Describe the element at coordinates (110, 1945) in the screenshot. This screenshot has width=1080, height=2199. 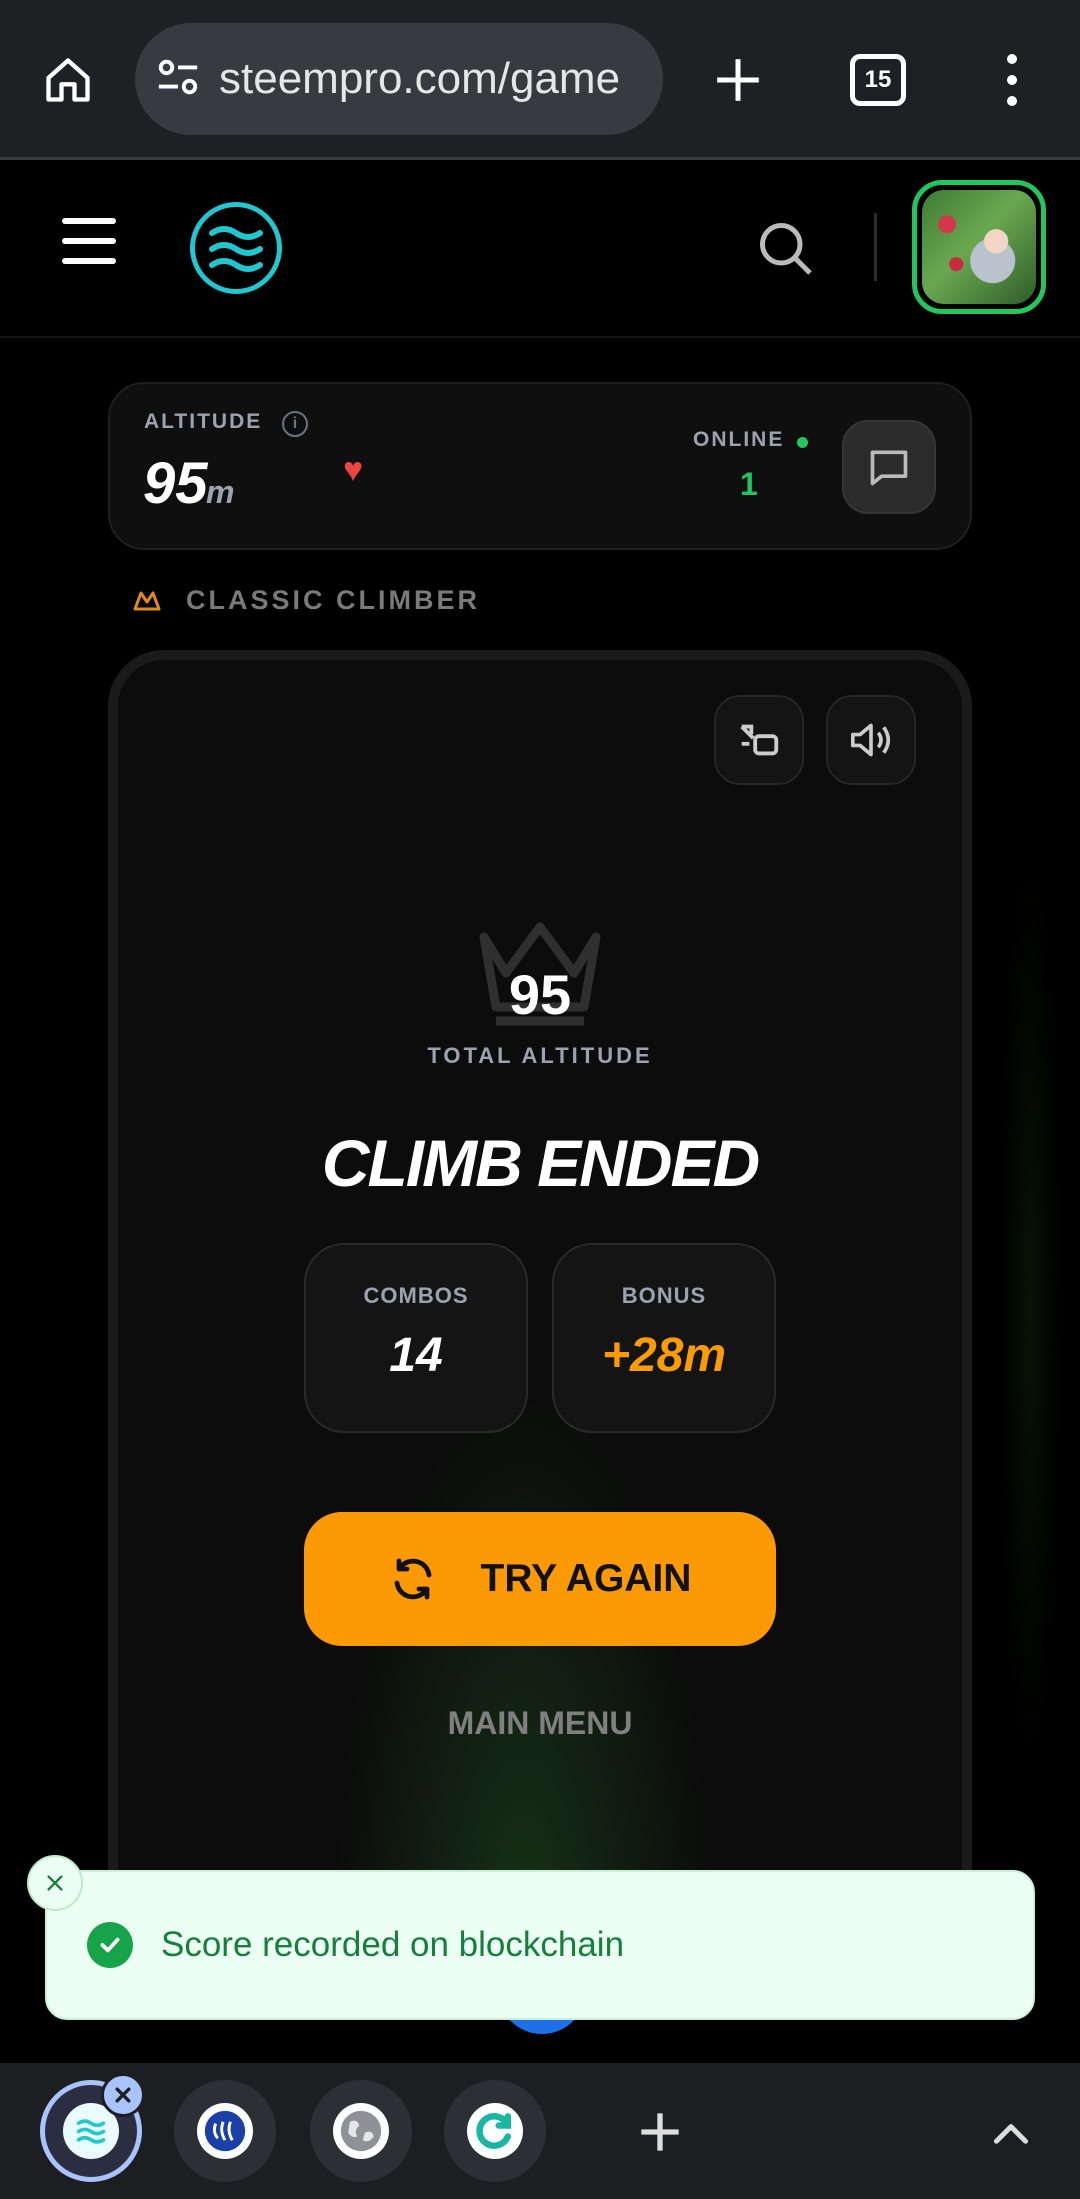
I see `check-circle-icon` at that location.